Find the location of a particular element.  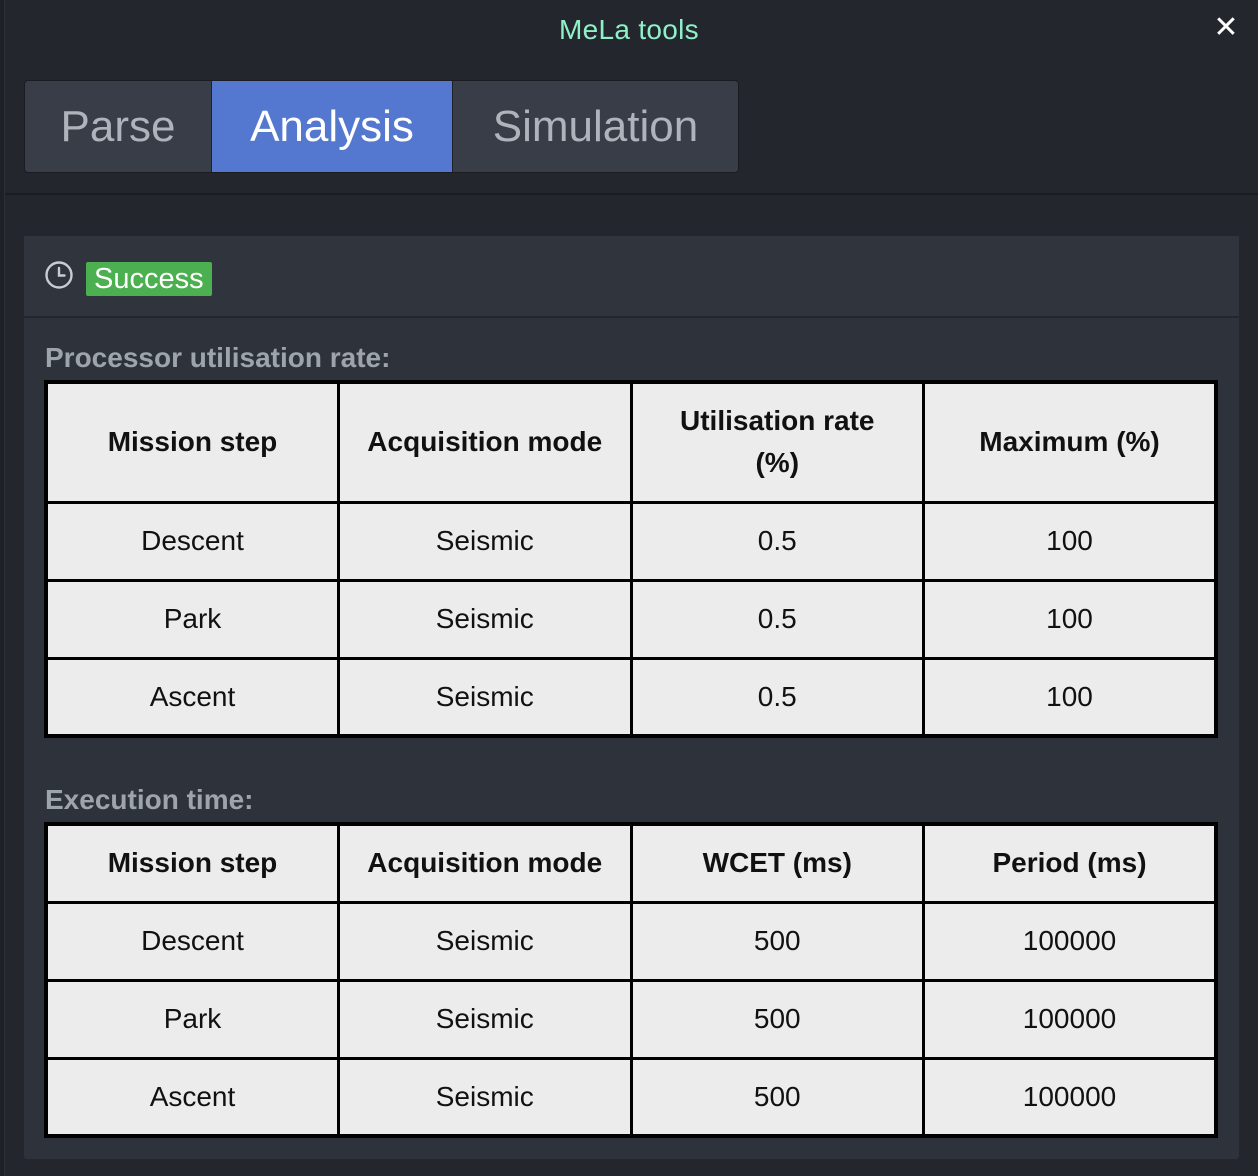

table-row: Ascent Seismic 500 100000 is located at coordinates (631, 1097).